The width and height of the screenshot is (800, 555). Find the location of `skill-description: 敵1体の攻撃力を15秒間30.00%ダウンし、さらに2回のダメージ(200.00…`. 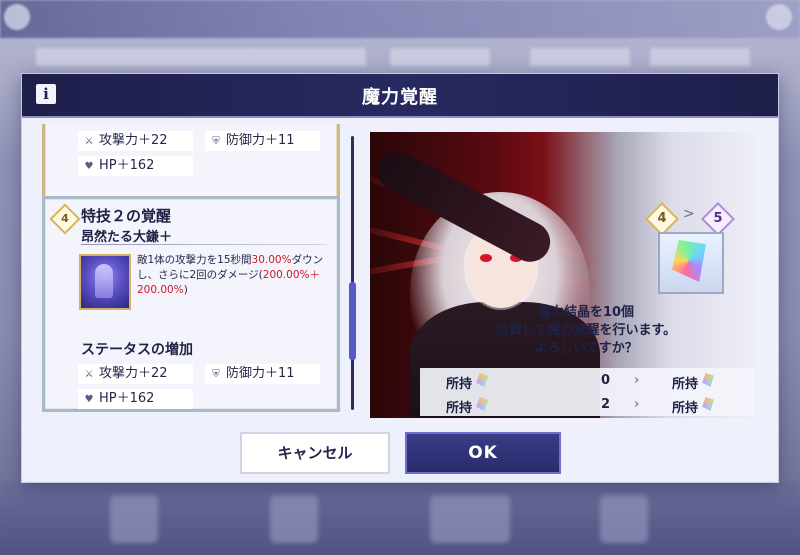

skill-description: 敵1体の攻撃力を15秒間30.00%ダウンし、さらに2回のダメージ(200.00… is located at coordinates (230, 275).